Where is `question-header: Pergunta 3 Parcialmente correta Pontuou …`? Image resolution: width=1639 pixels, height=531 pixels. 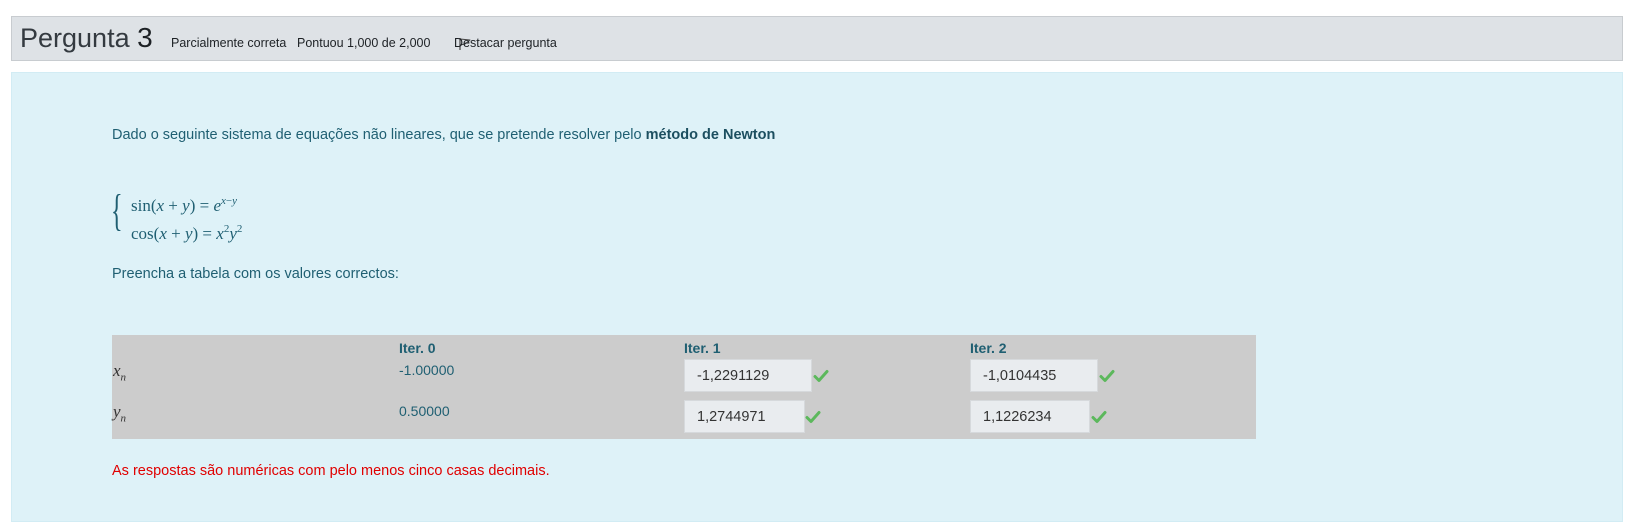
question-header: Pergunta 3 Parcialmente correta Pontuou … is located at coordinates (817, 38).